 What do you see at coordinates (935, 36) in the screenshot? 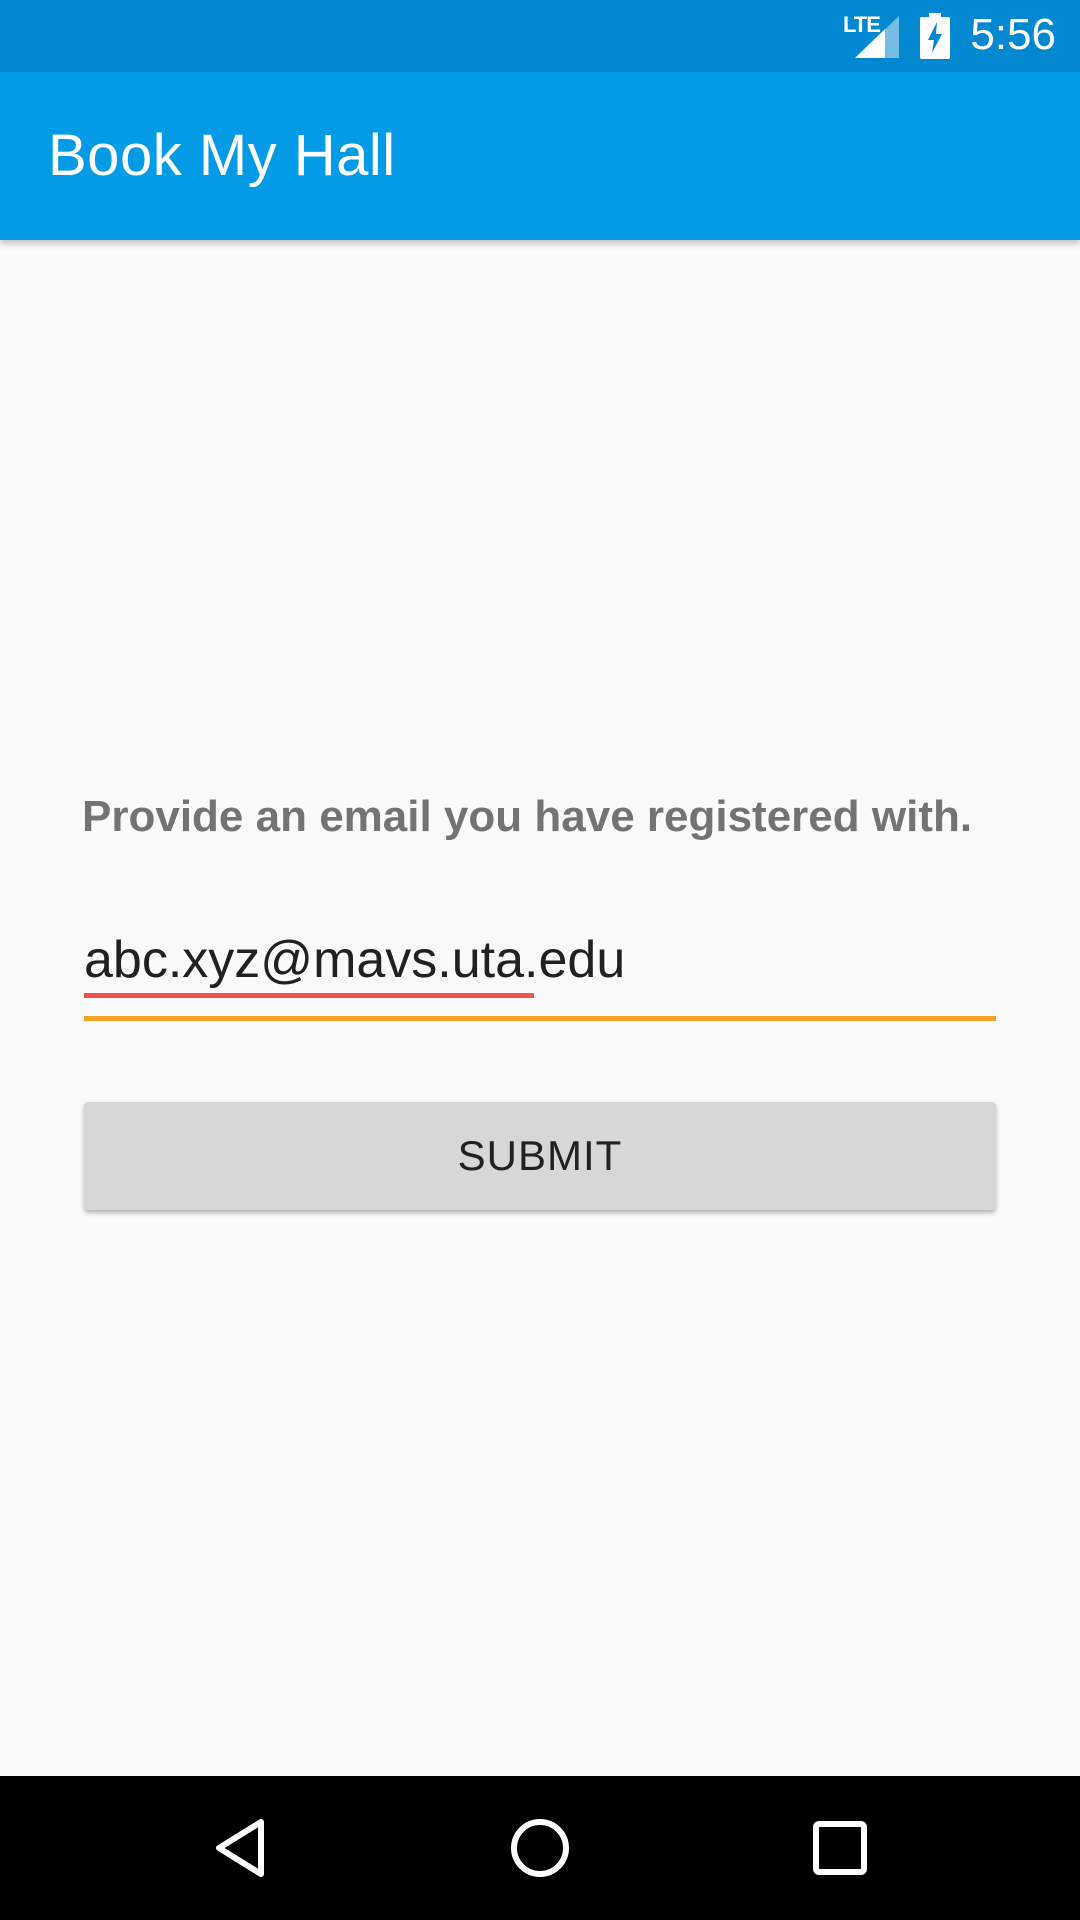
I see `battery-charging-icon` at bounding box center [935, 36].